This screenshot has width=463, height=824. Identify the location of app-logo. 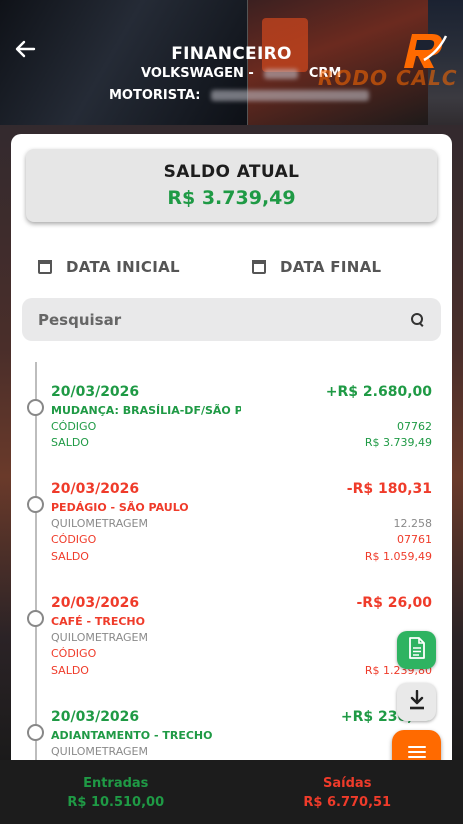
(424, 50).